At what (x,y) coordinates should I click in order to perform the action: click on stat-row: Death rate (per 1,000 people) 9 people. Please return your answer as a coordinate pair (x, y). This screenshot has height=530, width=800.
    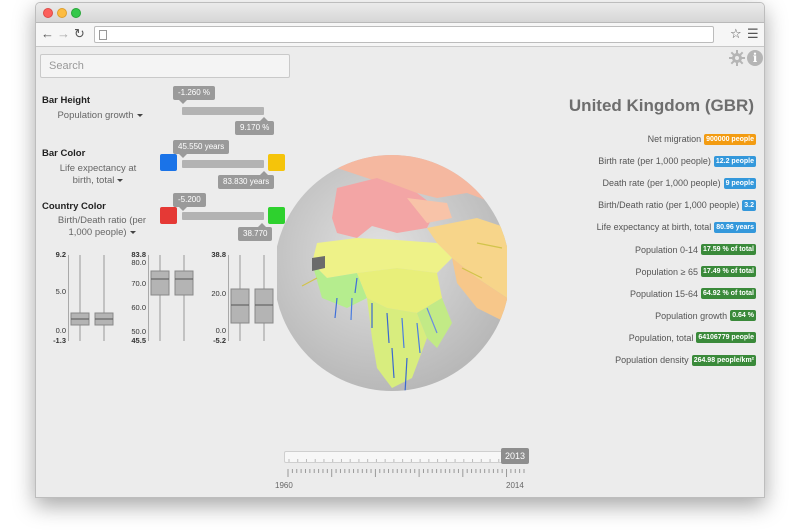
    Looking at the image, I should click on (679, 183).